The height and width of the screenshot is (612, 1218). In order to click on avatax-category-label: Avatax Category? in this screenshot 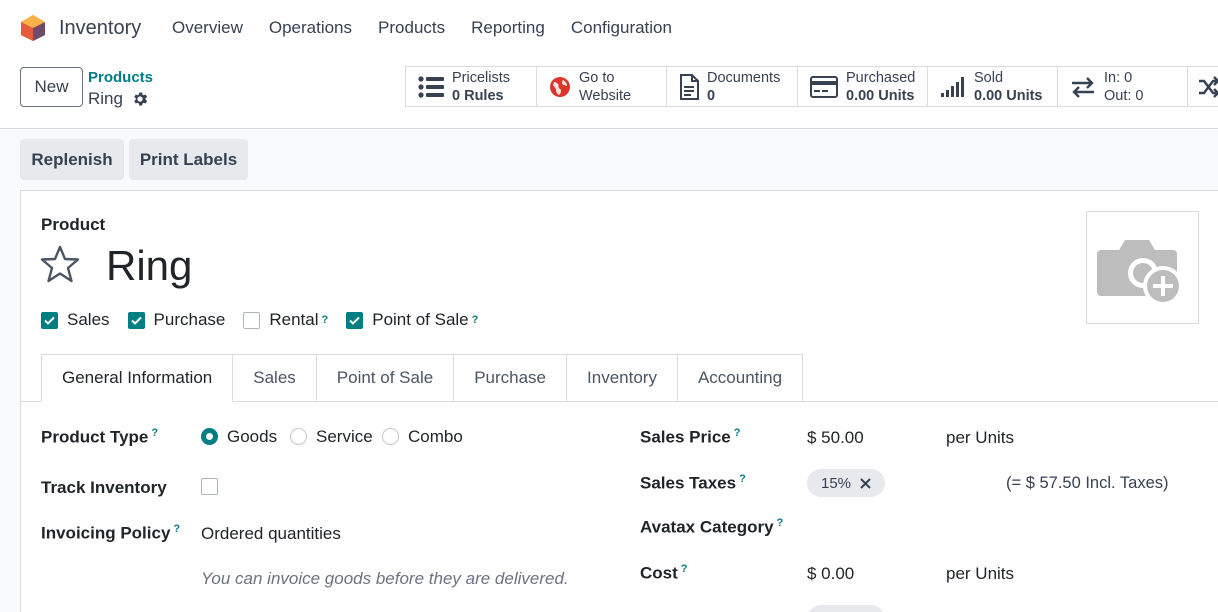, I will do `click(711, 527)`.